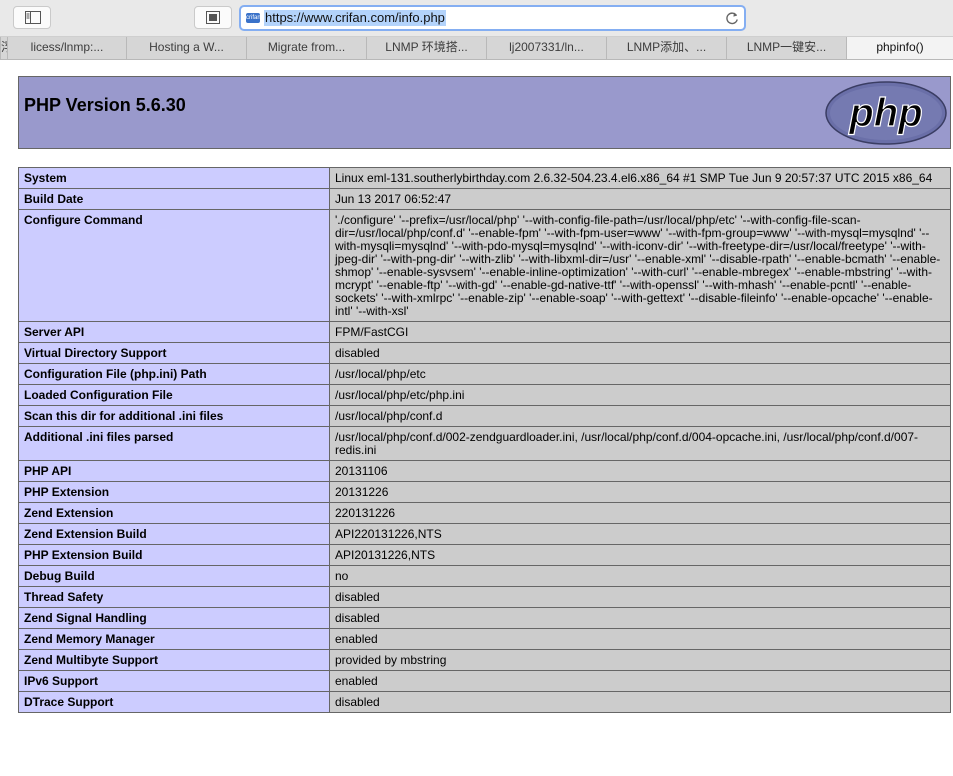 The width and height of the screenshot is (953, 776). Describe the element at coordinates (899, 48) in the screenshot. I see `tab-active: phpinfo()` at that location.